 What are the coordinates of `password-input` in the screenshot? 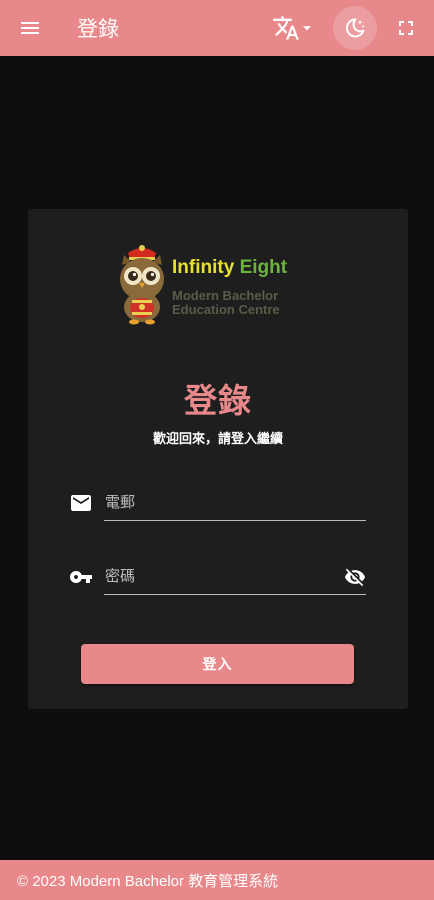 It's located at (235, 577).